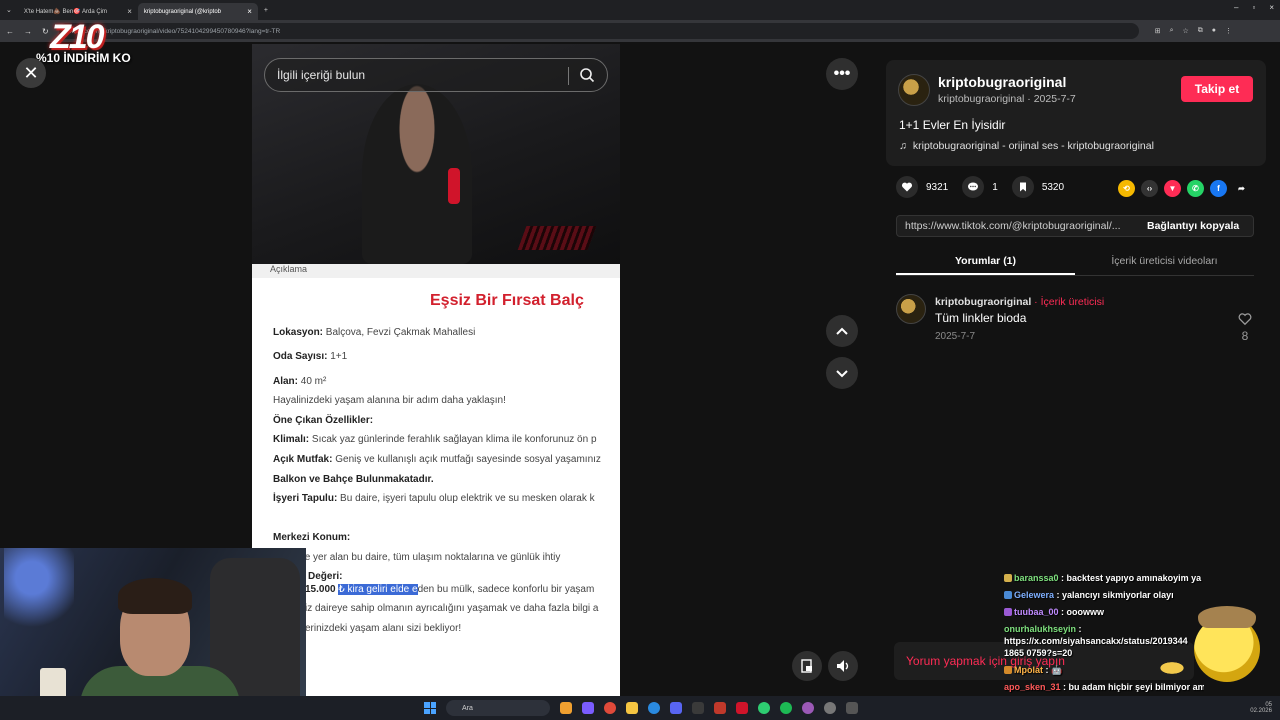 This screenshot has height=720, width=1280. What do you see at coordinates (266, 10) in the screenshot?
I see `new-tab-icon: +` at bounding box center [266, 10].